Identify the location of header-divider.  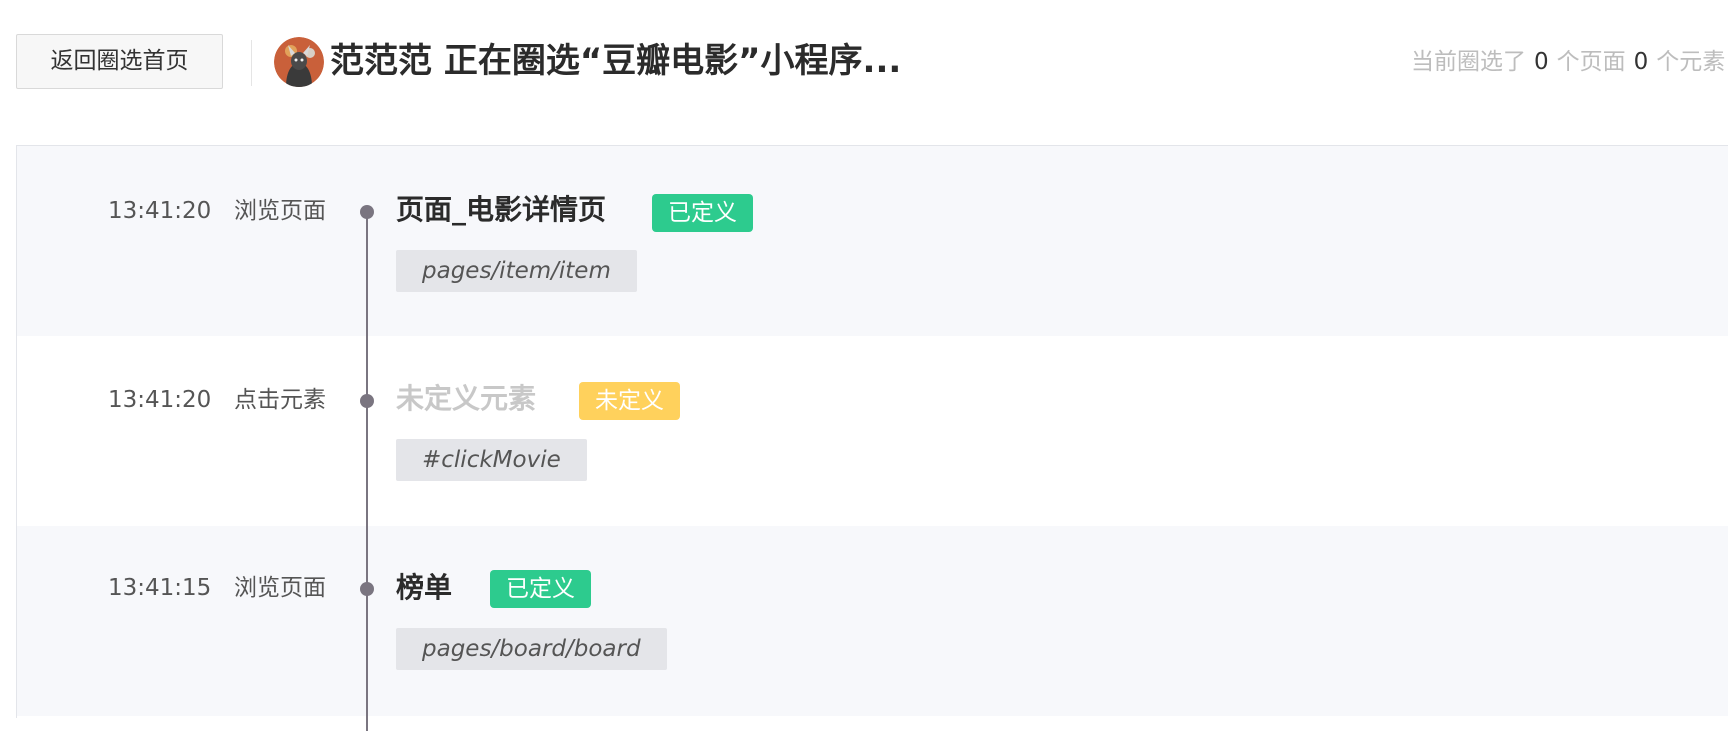
(251, 63).